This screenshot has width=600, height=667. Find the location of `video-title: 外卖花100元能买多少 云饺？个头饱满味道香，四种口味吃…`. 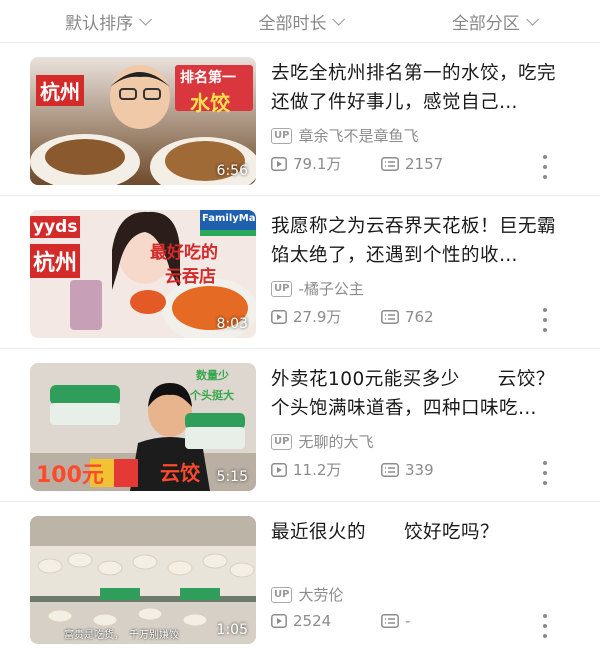

video-title: 外卖花100元能买多少 云饺？个头饱满味道香，四种口味吃… is located at coordinates (416, 394).